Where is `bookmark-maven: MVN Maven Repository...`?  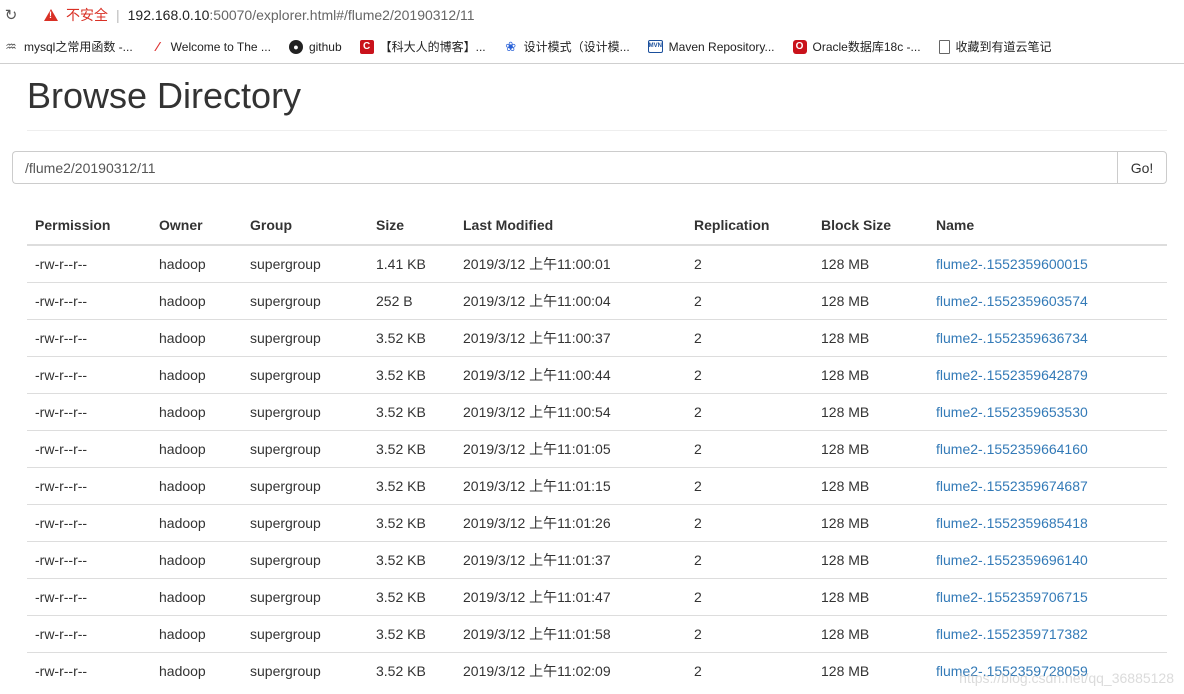
bookmark-maven: MVN Maven Repository... is located at coordinates (711, 47).